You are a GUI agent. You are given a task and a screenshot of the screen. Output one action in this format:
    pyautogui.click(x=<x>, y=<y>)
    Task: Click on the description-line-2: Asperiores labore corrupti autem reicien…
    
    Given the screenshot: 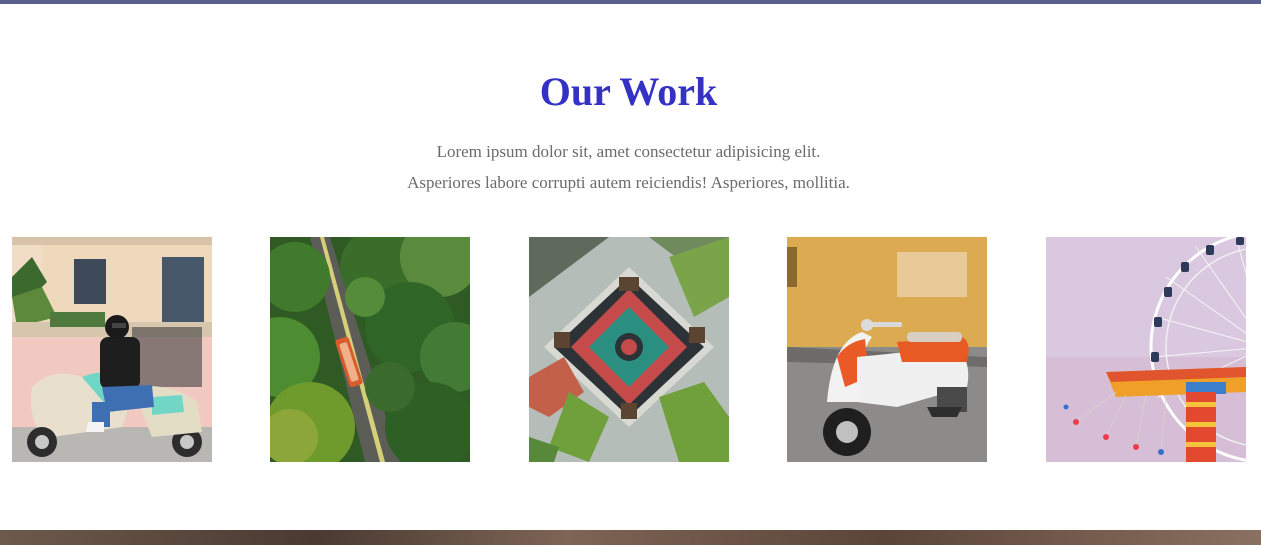 What is the action you would take?
    pyautogui.click(x=628, y=182)
    